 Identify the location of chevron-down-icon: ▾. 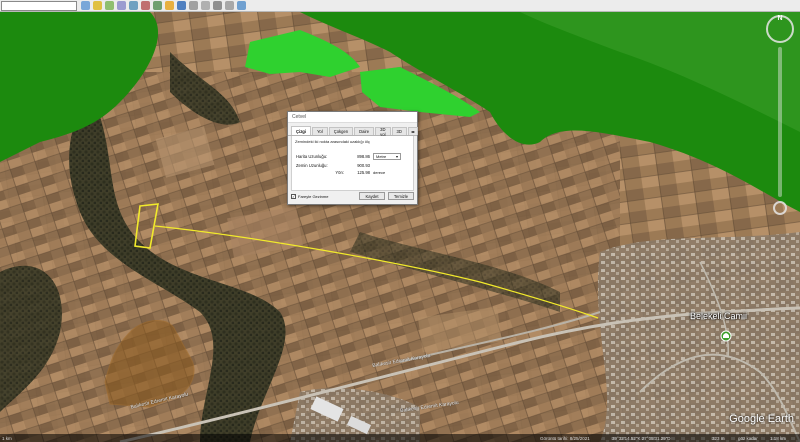
(396, 156).